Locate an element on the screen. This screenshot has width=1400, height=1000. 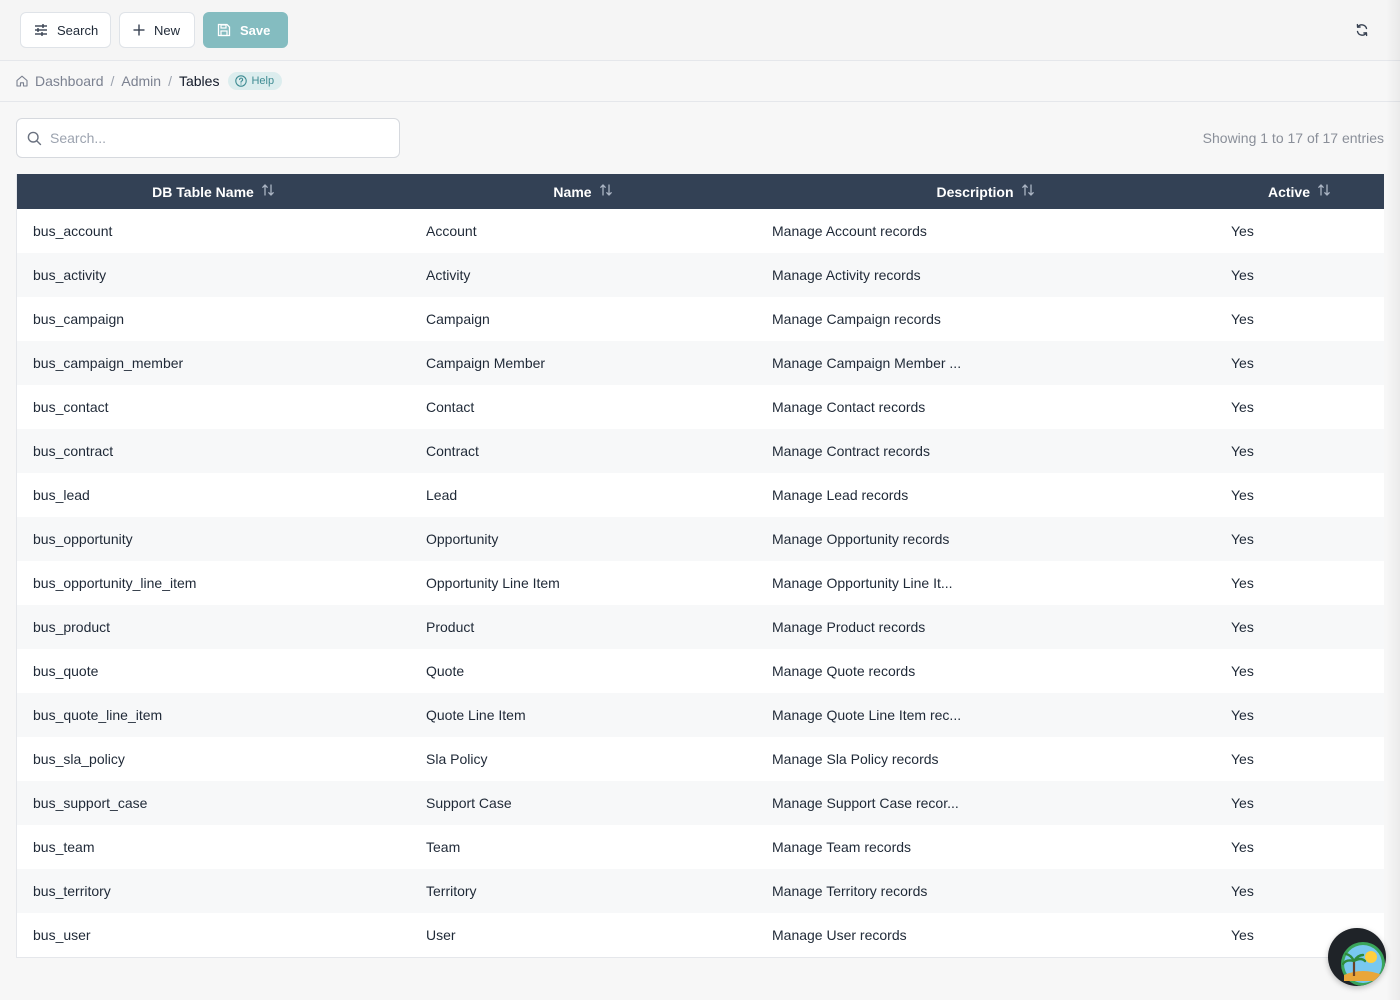
cell-db-table-name: bus_team is located at coordinates (64, 847).